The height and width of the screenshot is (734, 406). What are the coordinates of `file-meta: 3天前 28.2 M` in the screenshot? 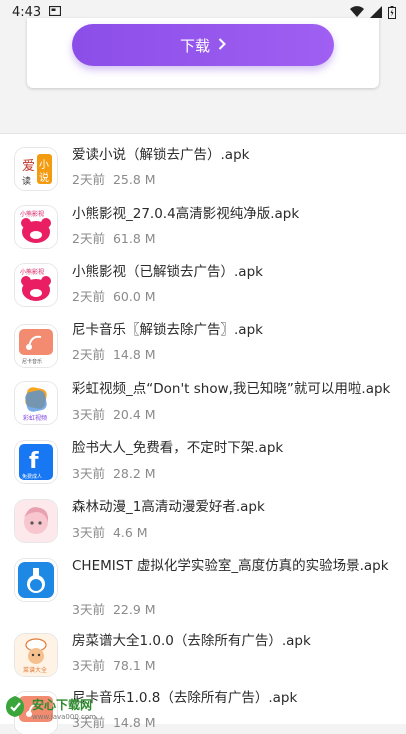 It's located at (114, 472).